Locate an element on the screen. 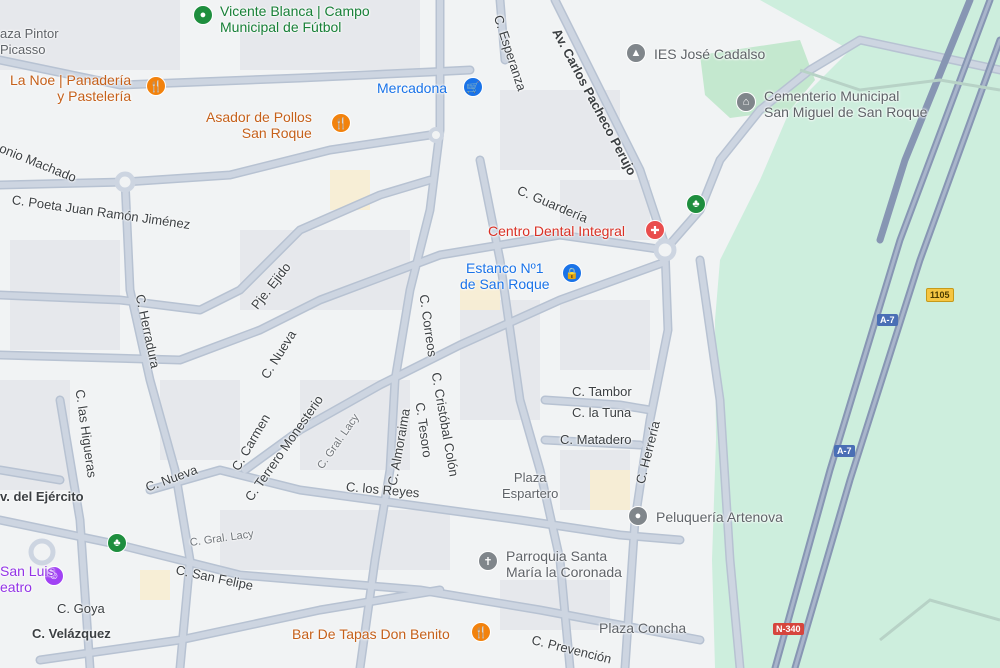 Image resolution: width=1000 pixels, height=668 pixels. church-pin-icon: ✝ is located at coordinates (488, 561).